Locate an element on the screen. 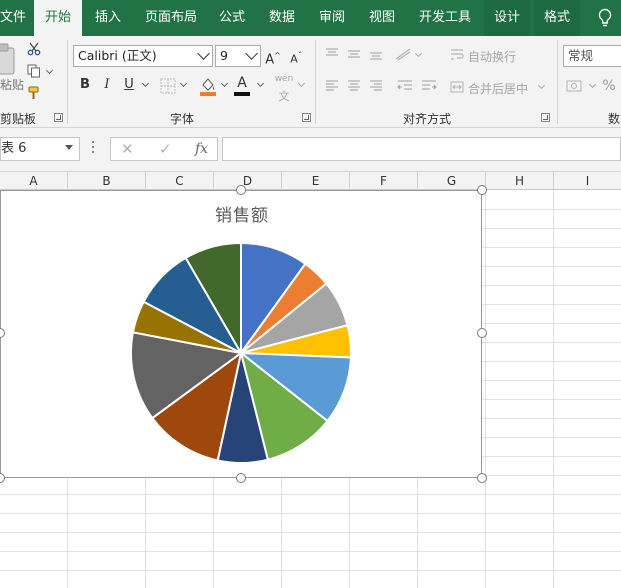  borders-dropdown-chevron-icon is located at coordinates (183, 83).